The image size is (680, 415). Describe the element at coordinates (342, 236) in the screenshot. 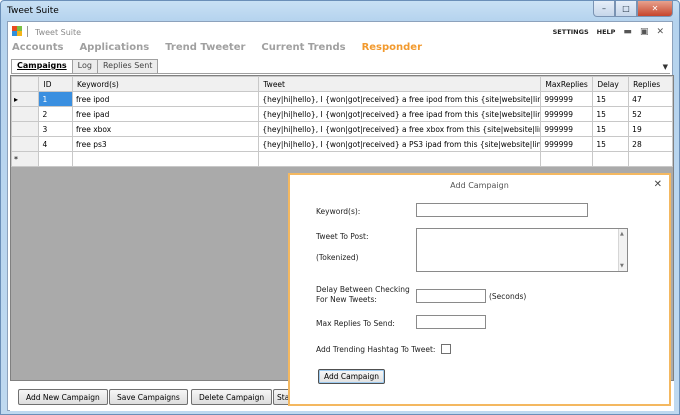

I see `tweet-label: Tweet To Post:` at that location.